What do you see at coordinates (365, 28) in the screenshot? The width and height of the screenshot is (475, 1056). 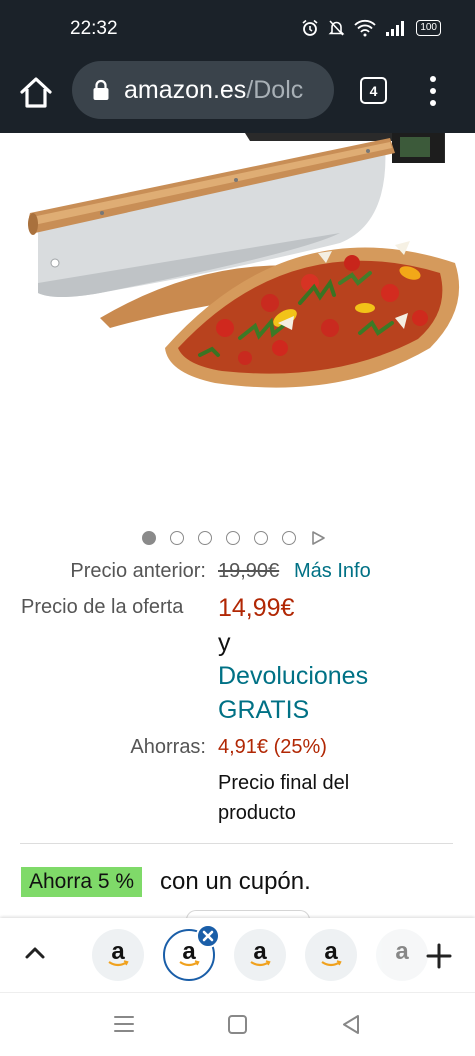 I see `wifi-icon` at bounding box center [365, 28].